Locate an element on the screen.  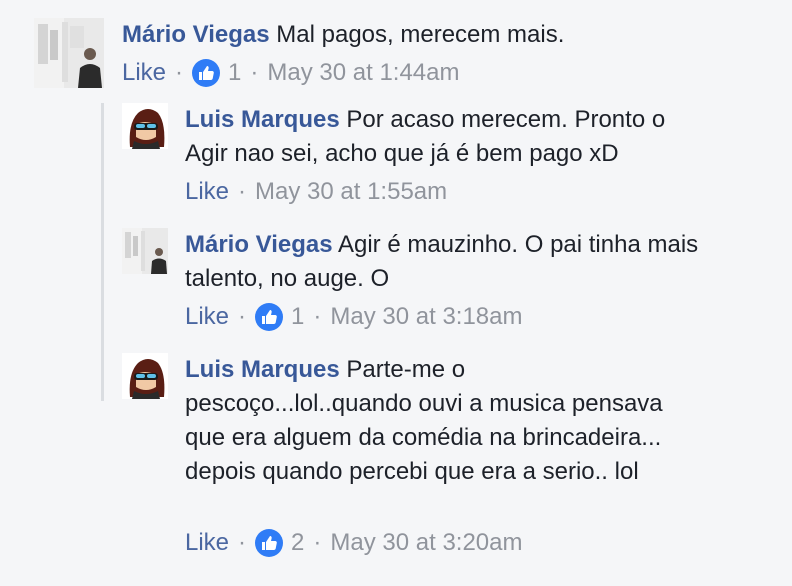
comment-timestamp: May 30 at 3:18am is located at coordinates (426, 317).